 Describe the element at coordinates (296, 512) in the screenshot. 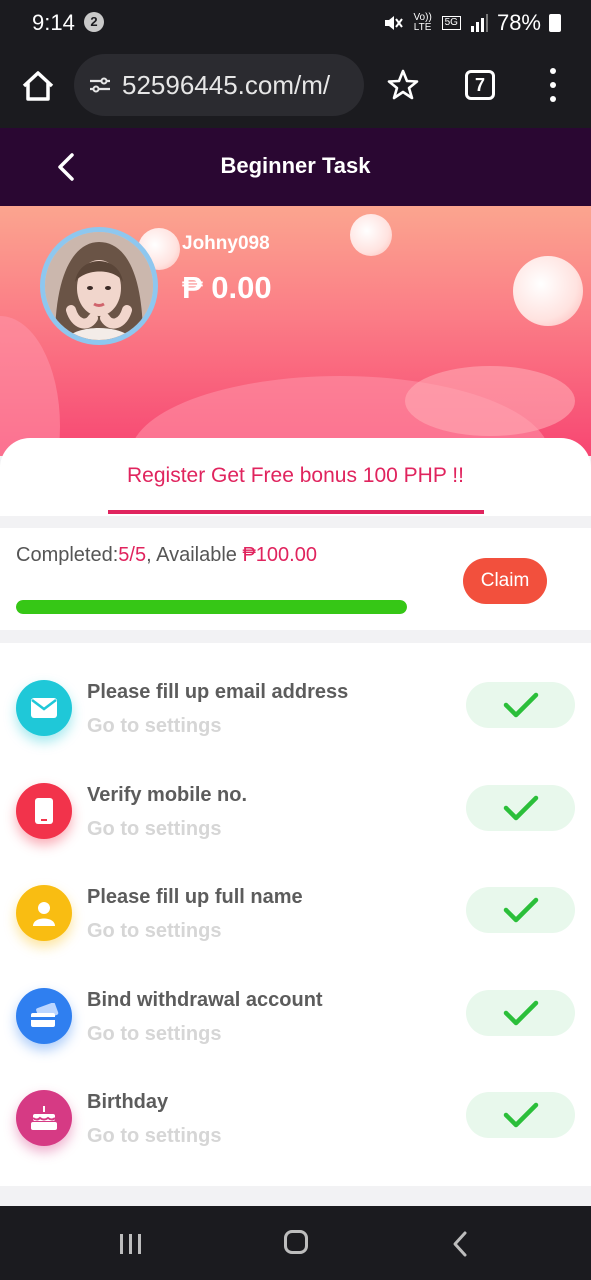

I see `tab-active-indicator` at that location.